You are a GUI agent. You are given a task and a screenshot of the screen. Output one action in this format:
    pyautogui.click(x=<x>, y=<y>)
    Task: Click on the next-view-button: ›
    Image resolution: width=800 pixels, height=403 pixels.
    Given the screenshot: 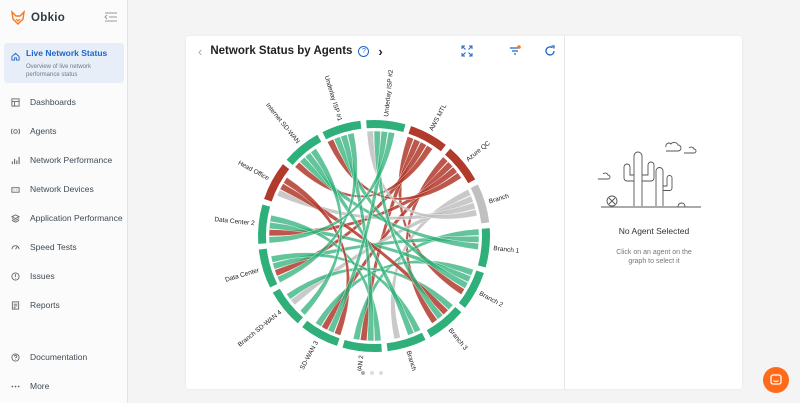 What is the action you would take?
    pyautogui.click(x=380, y=51)
    